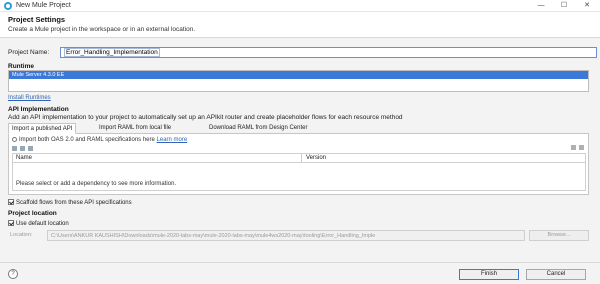 The image size is (600, 284). I want to click on remove-dependency-icon, so click(22, 148).